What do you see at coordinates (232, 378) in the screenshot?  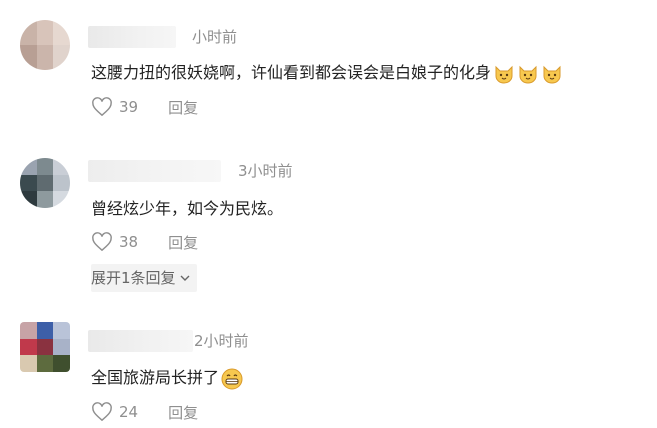 I see `grinning-face-emoji-icon` at bounding box center [232, 378].